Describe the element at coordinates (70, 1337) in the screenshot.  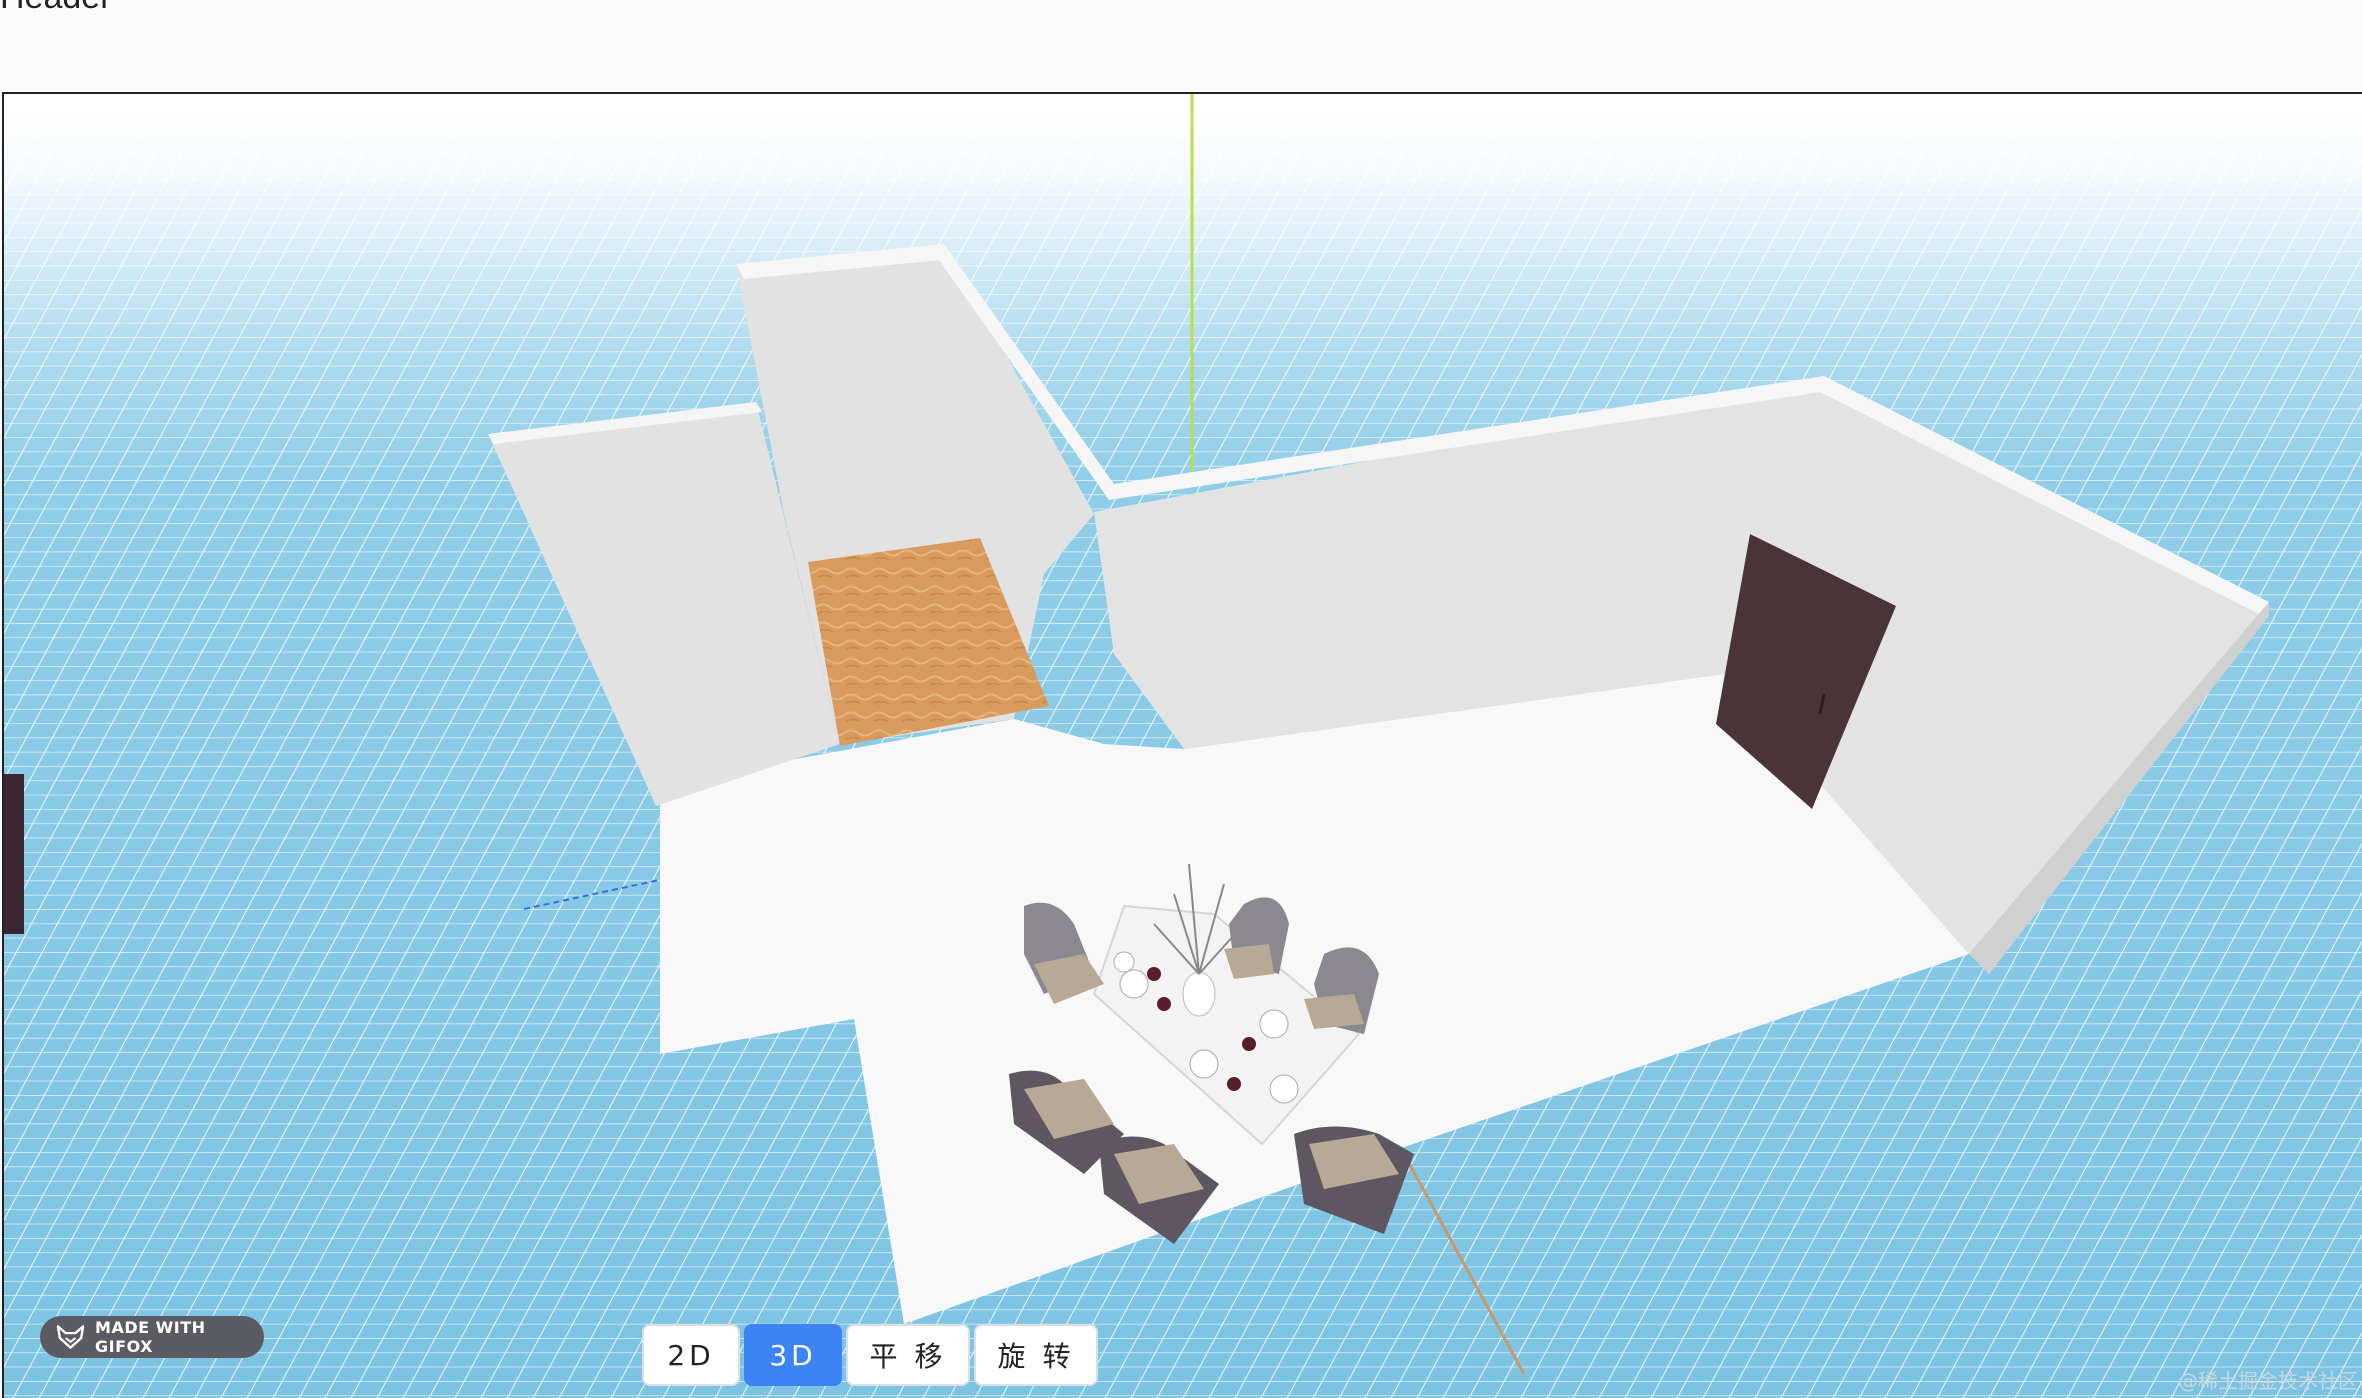
I see `fox-logo-icon` at that location.